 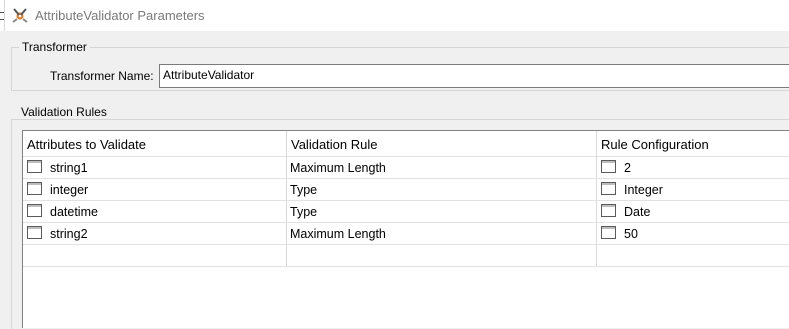 I want to click on config-cell: Date, so click(x=693, y=211).